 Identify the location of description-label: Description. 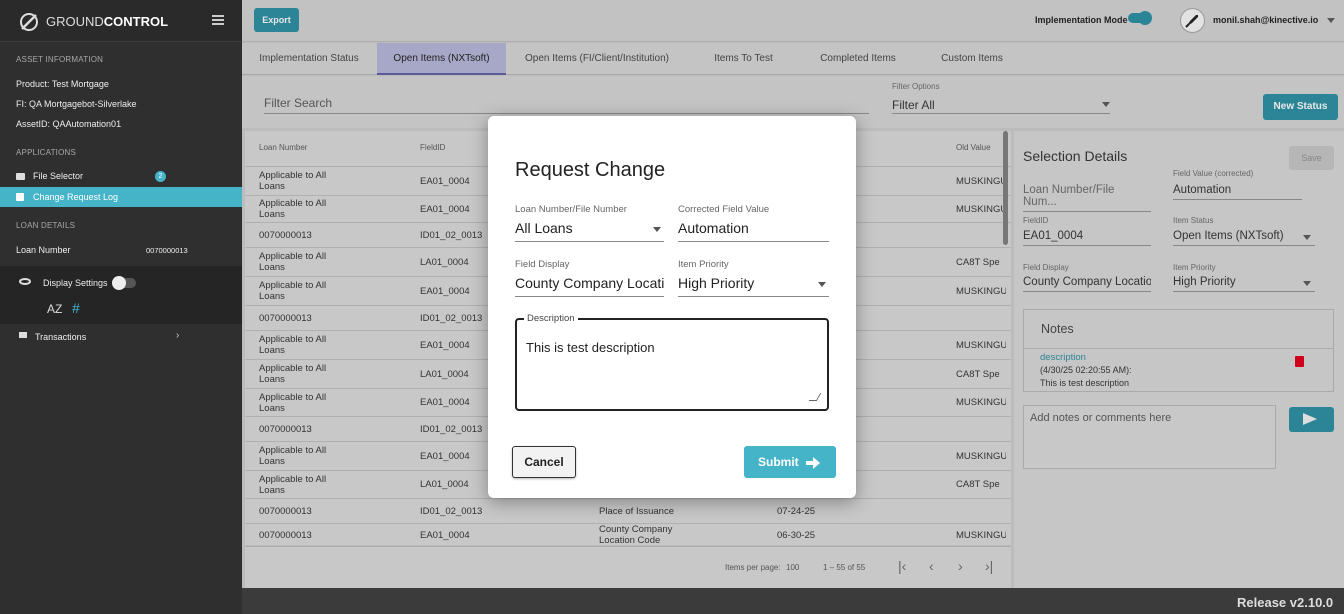
(551, 318).